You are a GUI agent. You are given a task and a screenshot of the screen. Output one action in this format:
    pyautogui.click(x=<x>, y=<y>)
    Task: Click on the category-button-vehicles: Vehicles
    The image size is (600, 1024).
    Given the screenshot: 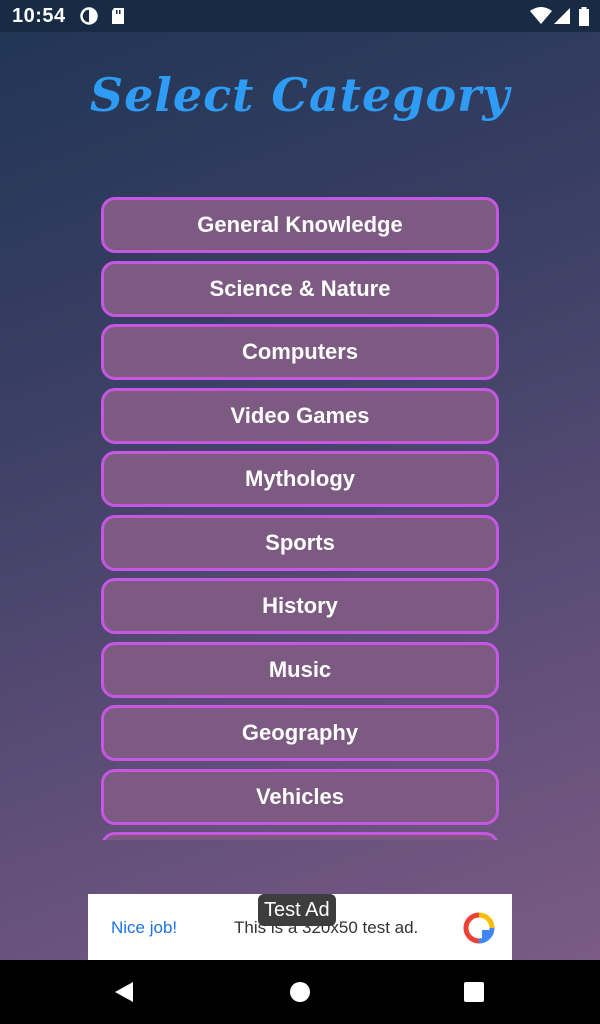 What is the action you would take?
    pyautogui.click(x=300, y=796)
    